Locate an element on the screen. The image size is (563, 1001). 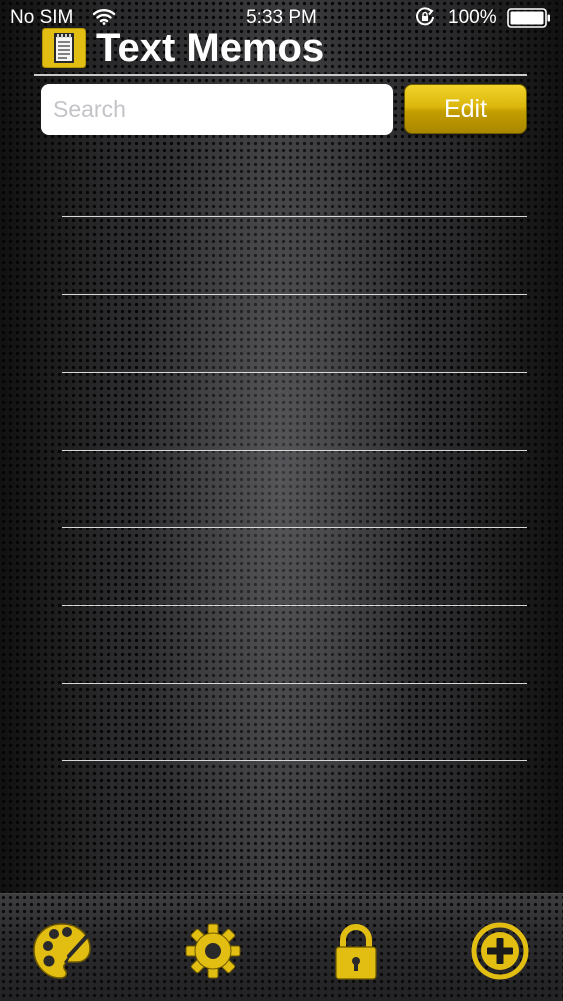
search-input is located at coordinates (217, 109).